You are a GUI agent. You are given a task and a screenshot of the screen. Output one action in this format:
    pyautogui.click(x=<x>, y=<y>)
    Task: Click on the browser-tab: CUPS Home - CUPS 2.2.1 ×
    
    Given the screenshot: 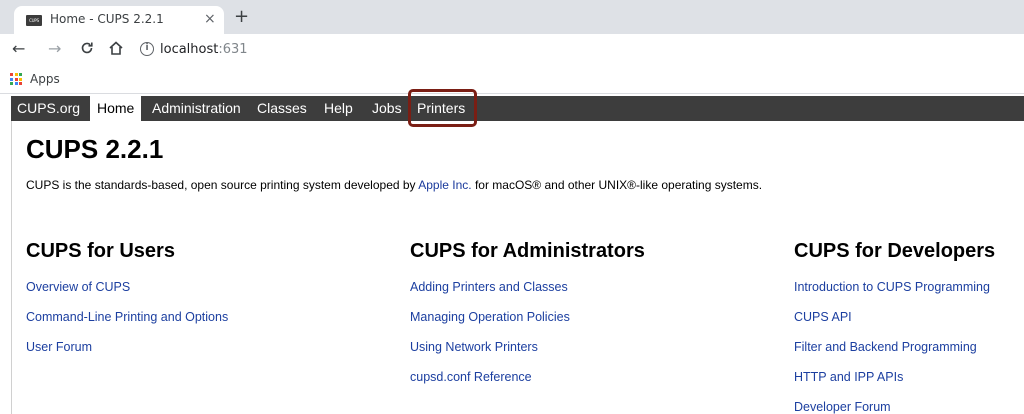 What is the action you would take?
    pyautogui.click(x=119, y=20)
    